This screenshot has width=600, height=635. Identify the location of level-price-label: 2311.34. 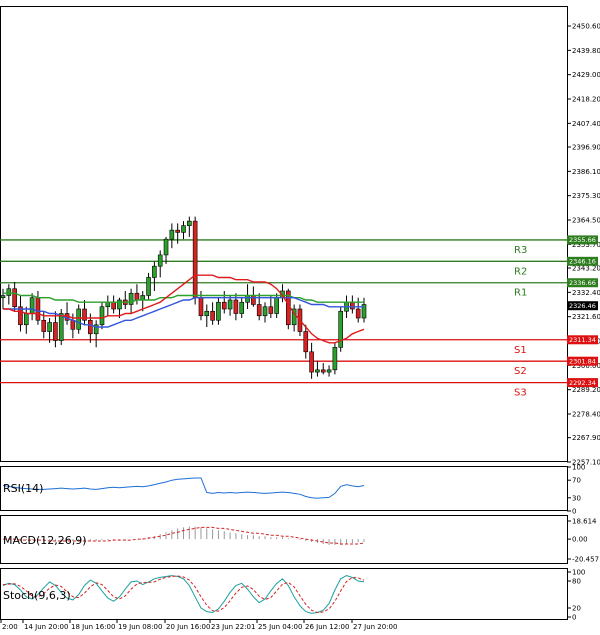
(582, 340).